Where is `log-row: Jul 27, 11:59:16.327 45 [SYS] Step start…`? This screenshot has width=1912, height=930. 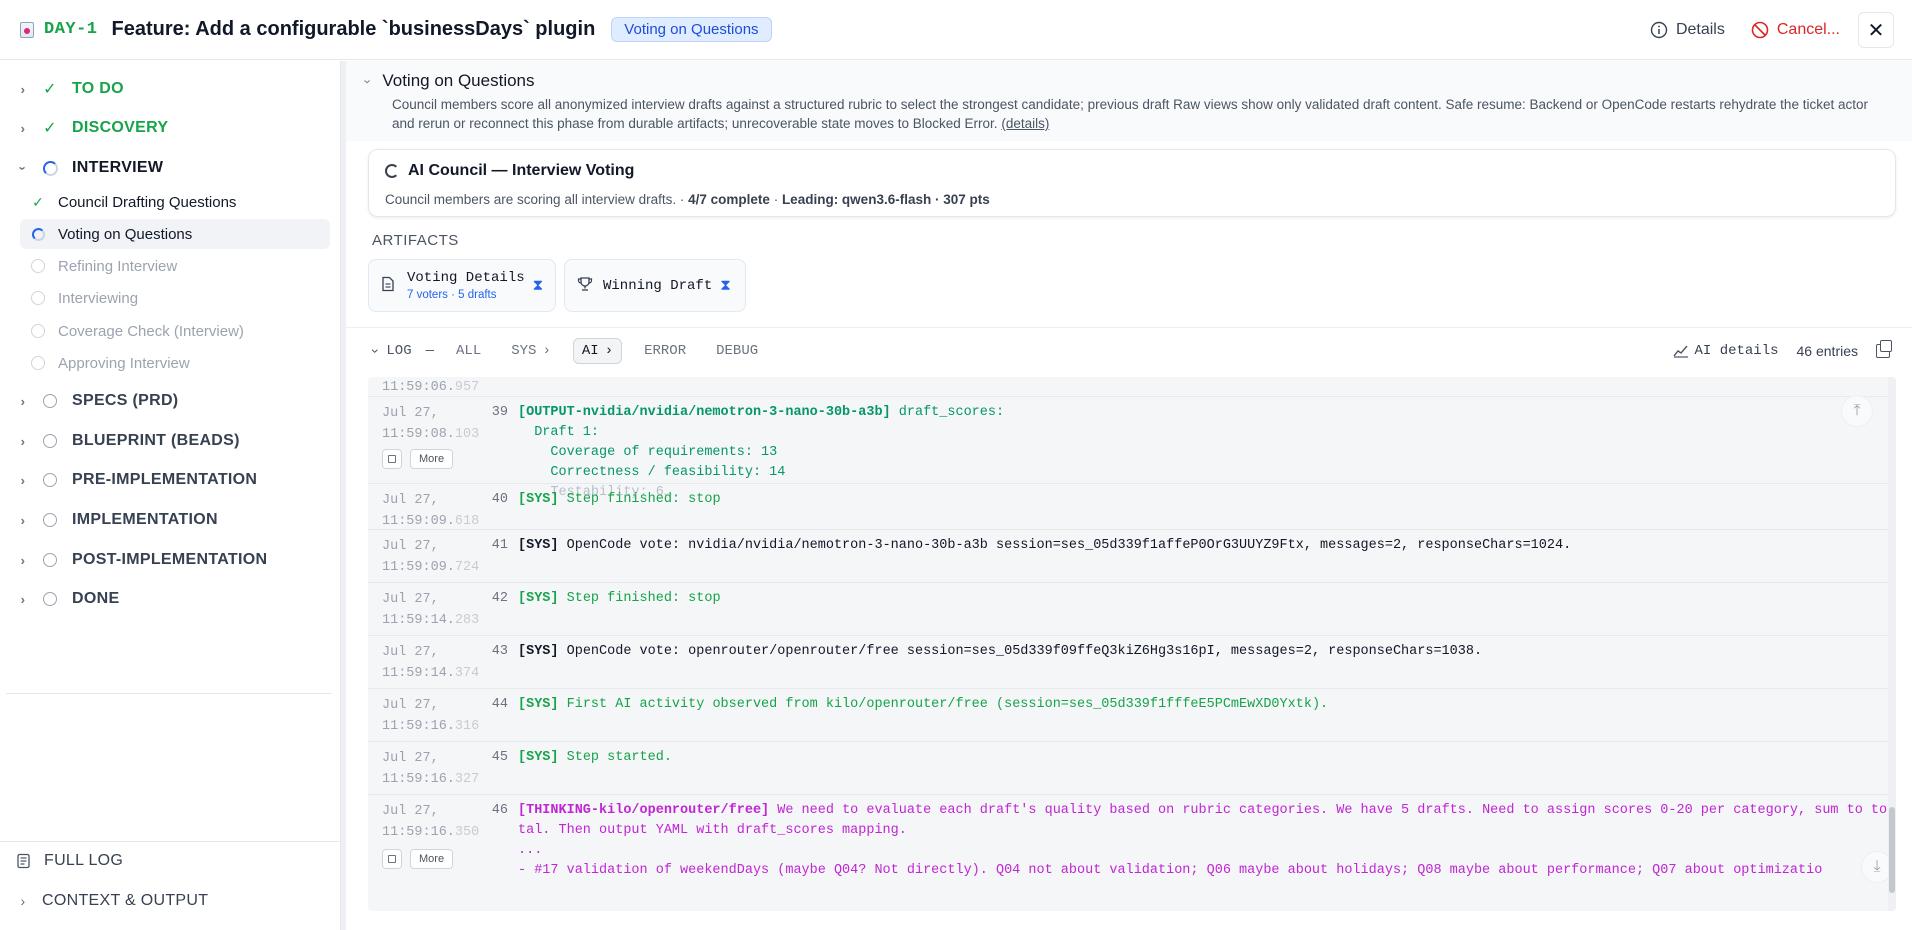 log-row: Jul 27, 11:59:16.327 45 [SYS] Step start… is located at coordinates (1128, 768).